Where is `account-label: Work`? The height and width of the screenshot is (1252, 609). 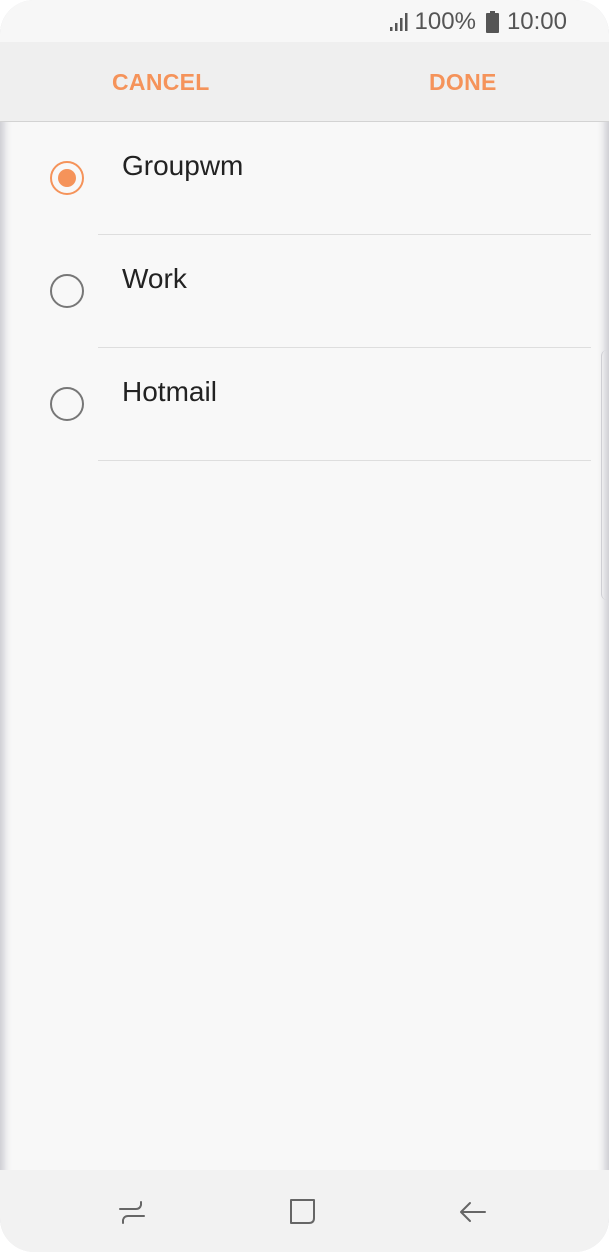
account-label: Work is located at coordinates (154, 278).